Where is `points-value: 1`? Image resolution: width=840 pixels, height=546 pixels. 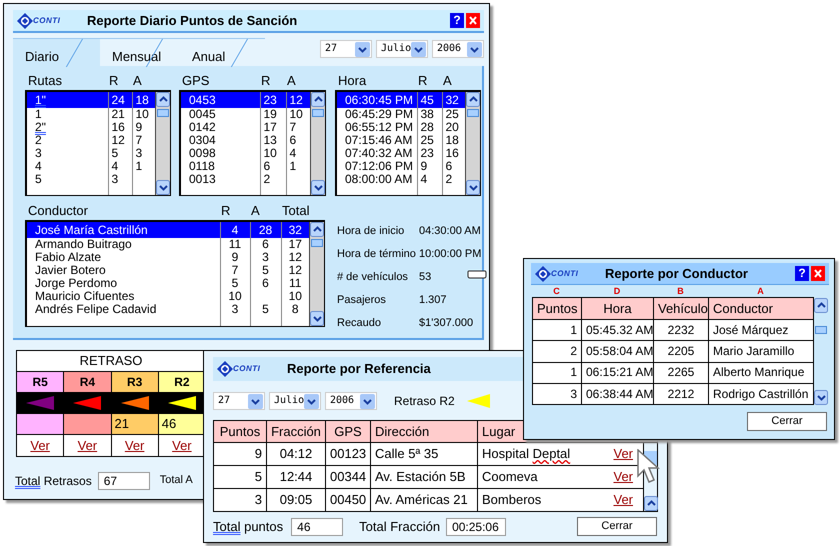
points-value: 1 is located at coordinates (557, 330).